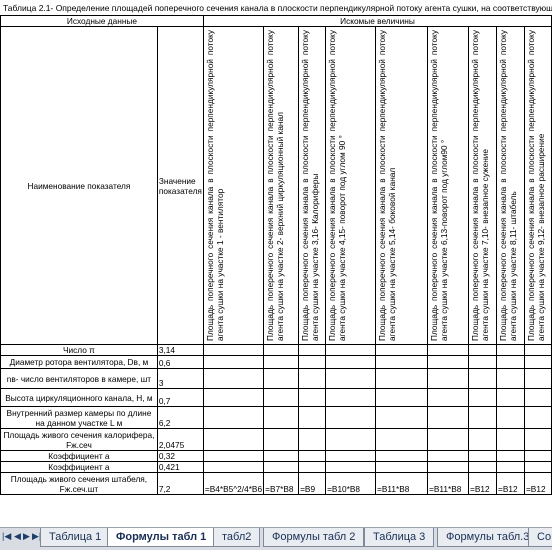 This screenshot has height=550, width=552. What do you see at coordinates (180, 483) in the screenshot?
I see `row-value: 7,2` at bounding box center [180, 483].